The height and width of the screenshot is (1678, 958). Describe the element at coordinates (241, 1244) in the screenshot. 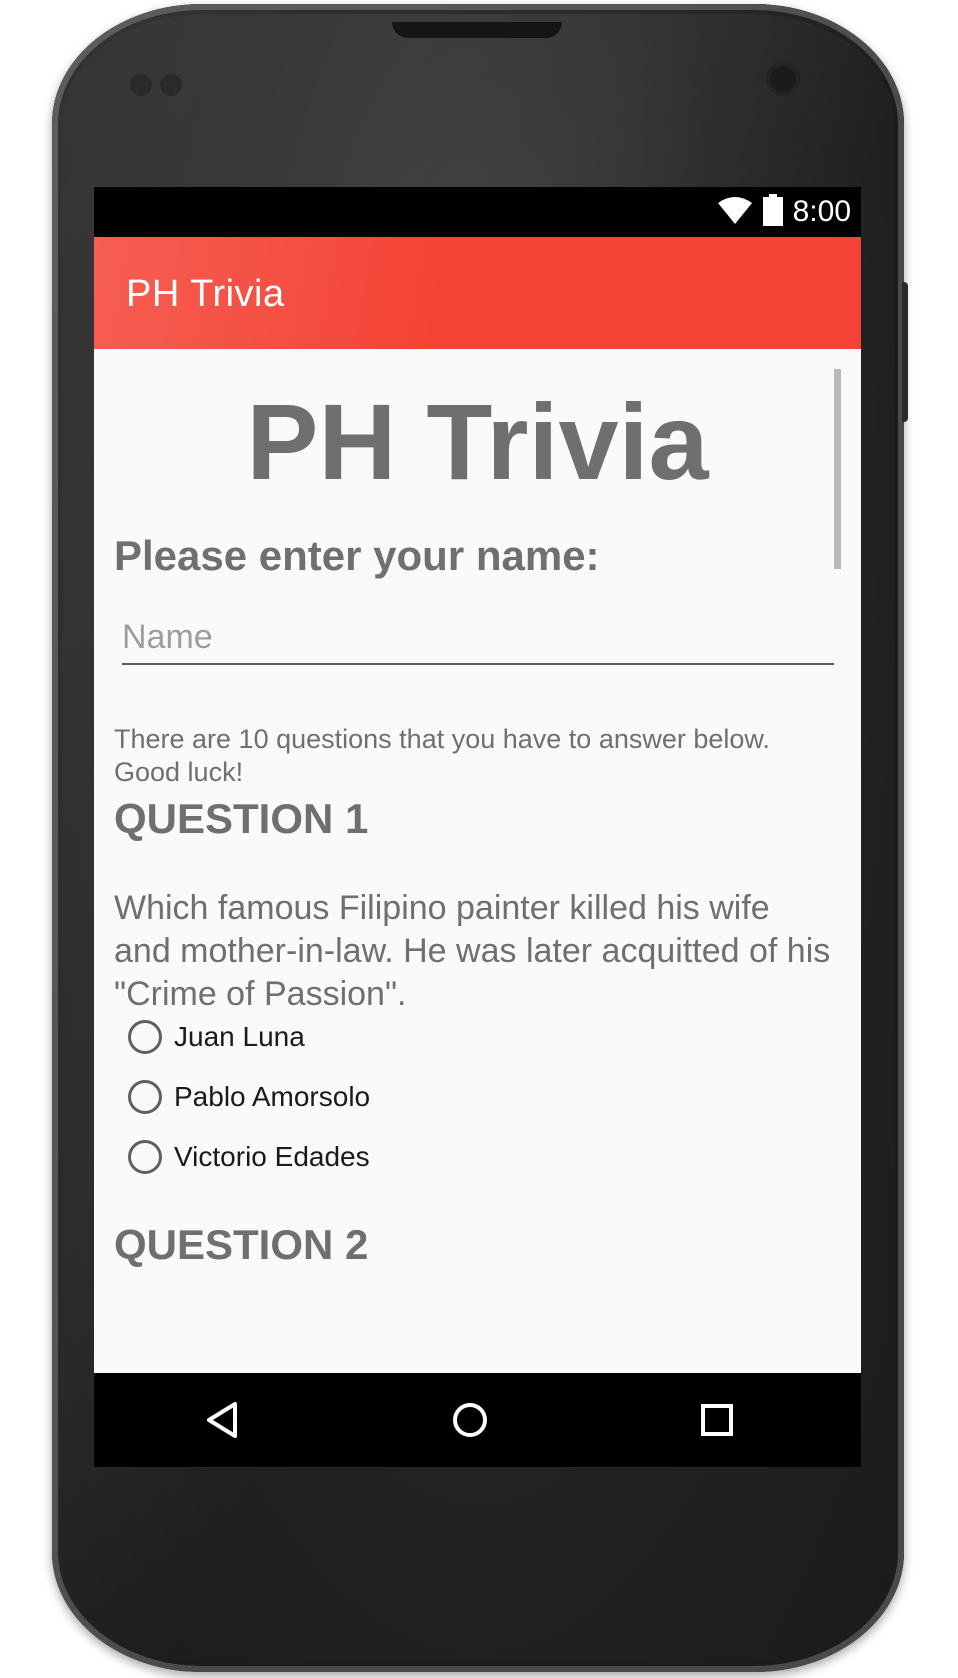

I see `question-2-heading: QUESTION 2` at that location.